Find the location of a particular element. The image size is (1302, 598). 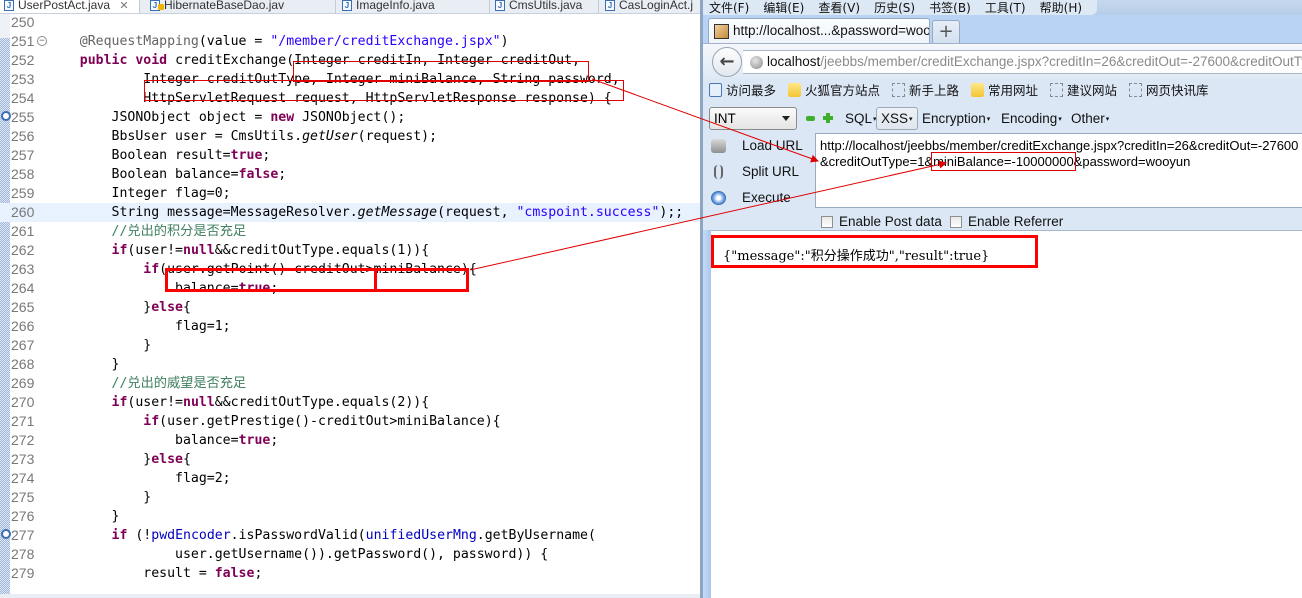

code-line: 279 result = false; is located at coordinates (350, 573).